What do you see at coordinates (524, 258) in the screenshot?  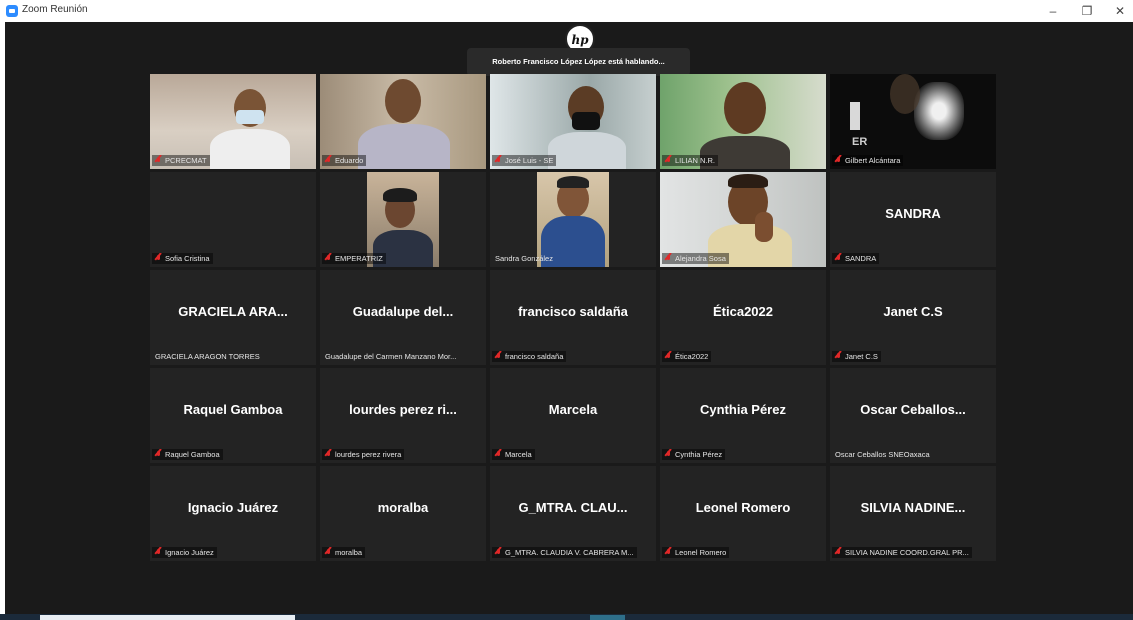 I see `participant-name-label: Sandra González` at bounding box center [524, 258].